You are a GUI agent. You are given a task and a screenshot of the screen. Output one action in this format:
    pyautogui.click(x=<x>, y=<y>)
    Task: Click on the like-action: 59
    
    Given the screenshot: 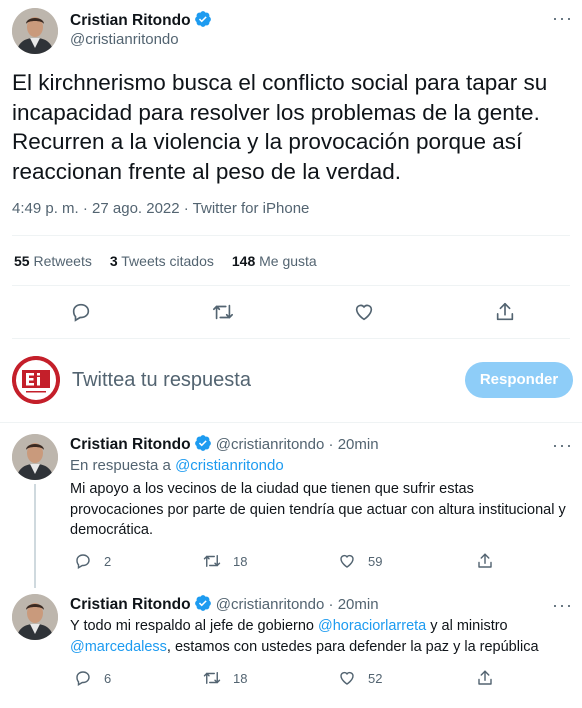 What is the action you would take?
    pyautogui.click(x=360, y=561)
    